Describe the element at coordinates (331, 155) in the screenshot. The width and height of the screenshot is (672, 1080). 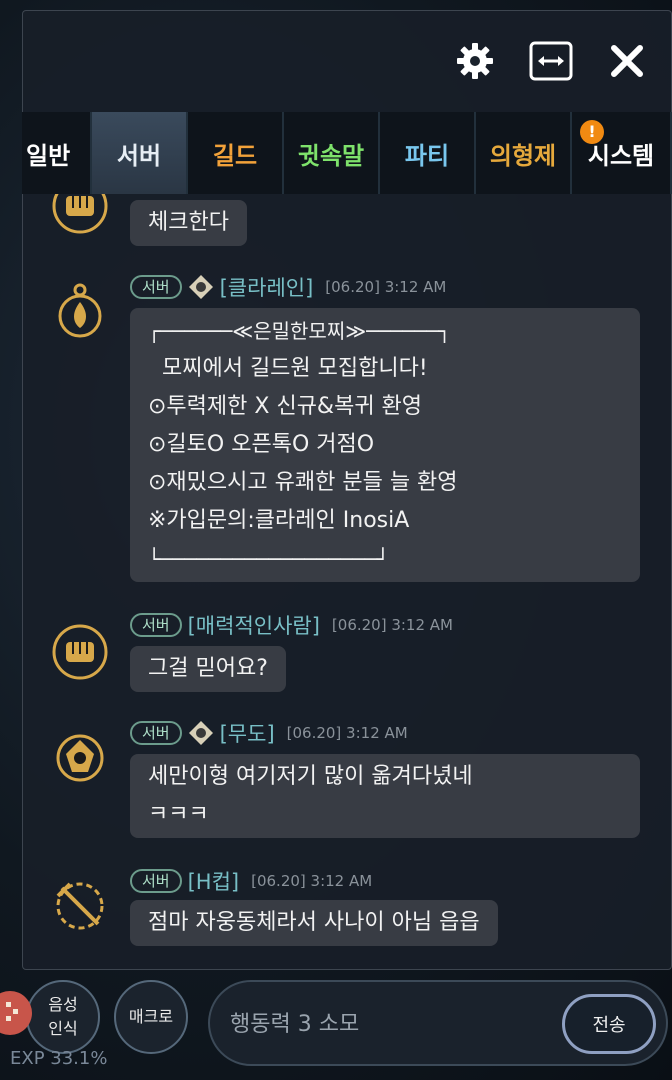
I see `tab-label: 귓속말` at that location.